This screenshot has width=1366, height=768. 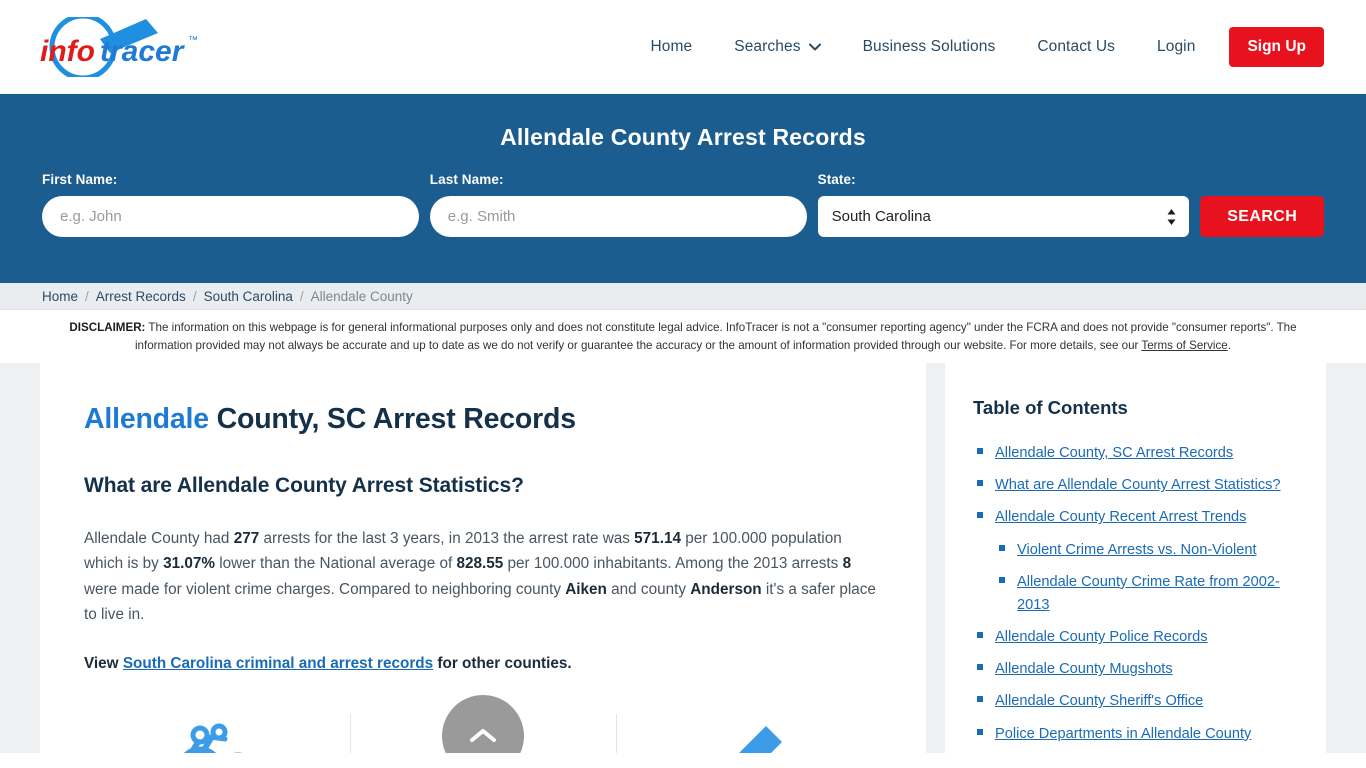 I want to click on last-name-field-group: Last Name:, so click(x=618, y=204).